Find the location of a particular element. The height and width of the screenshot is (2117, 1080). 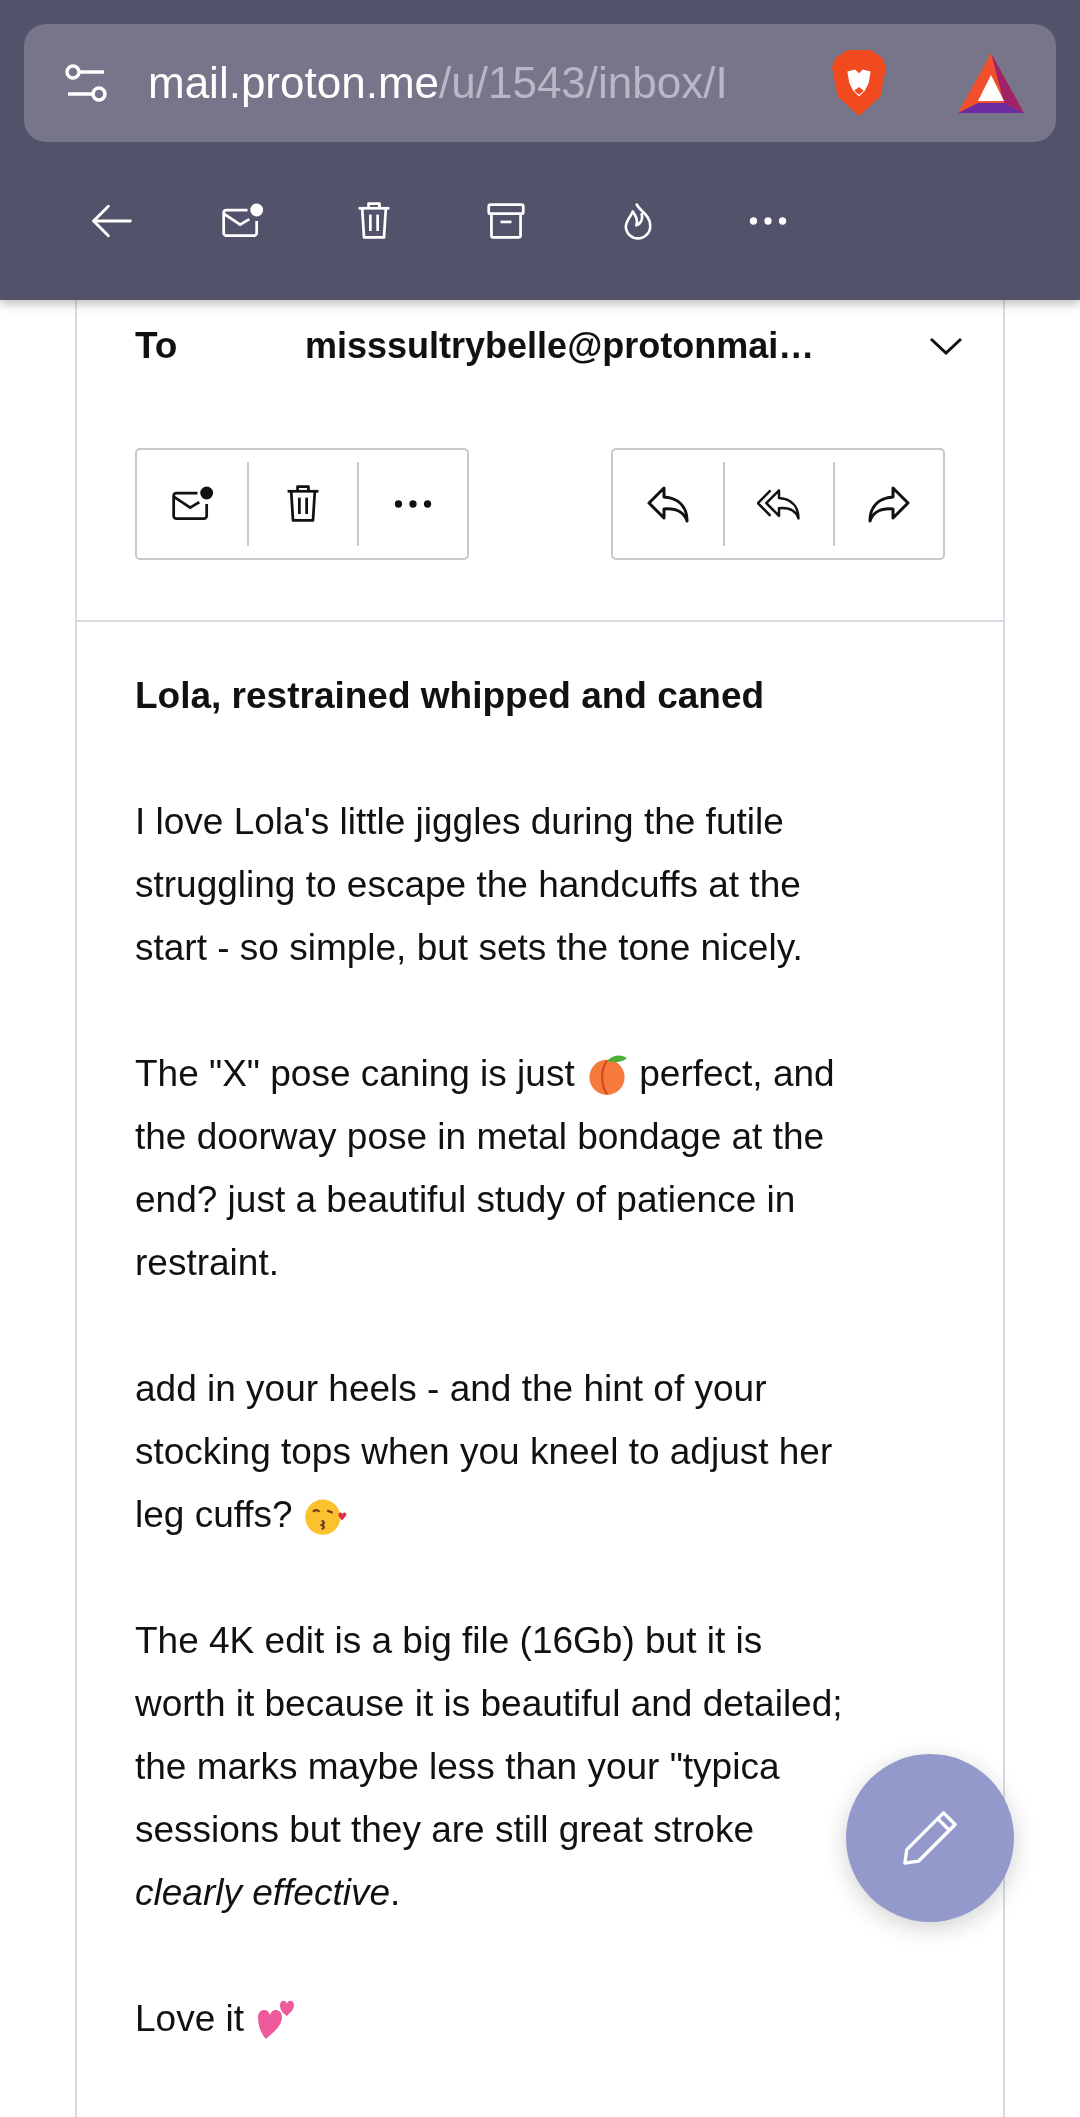

chevron-down-icon is located at coordinates (946, 346).